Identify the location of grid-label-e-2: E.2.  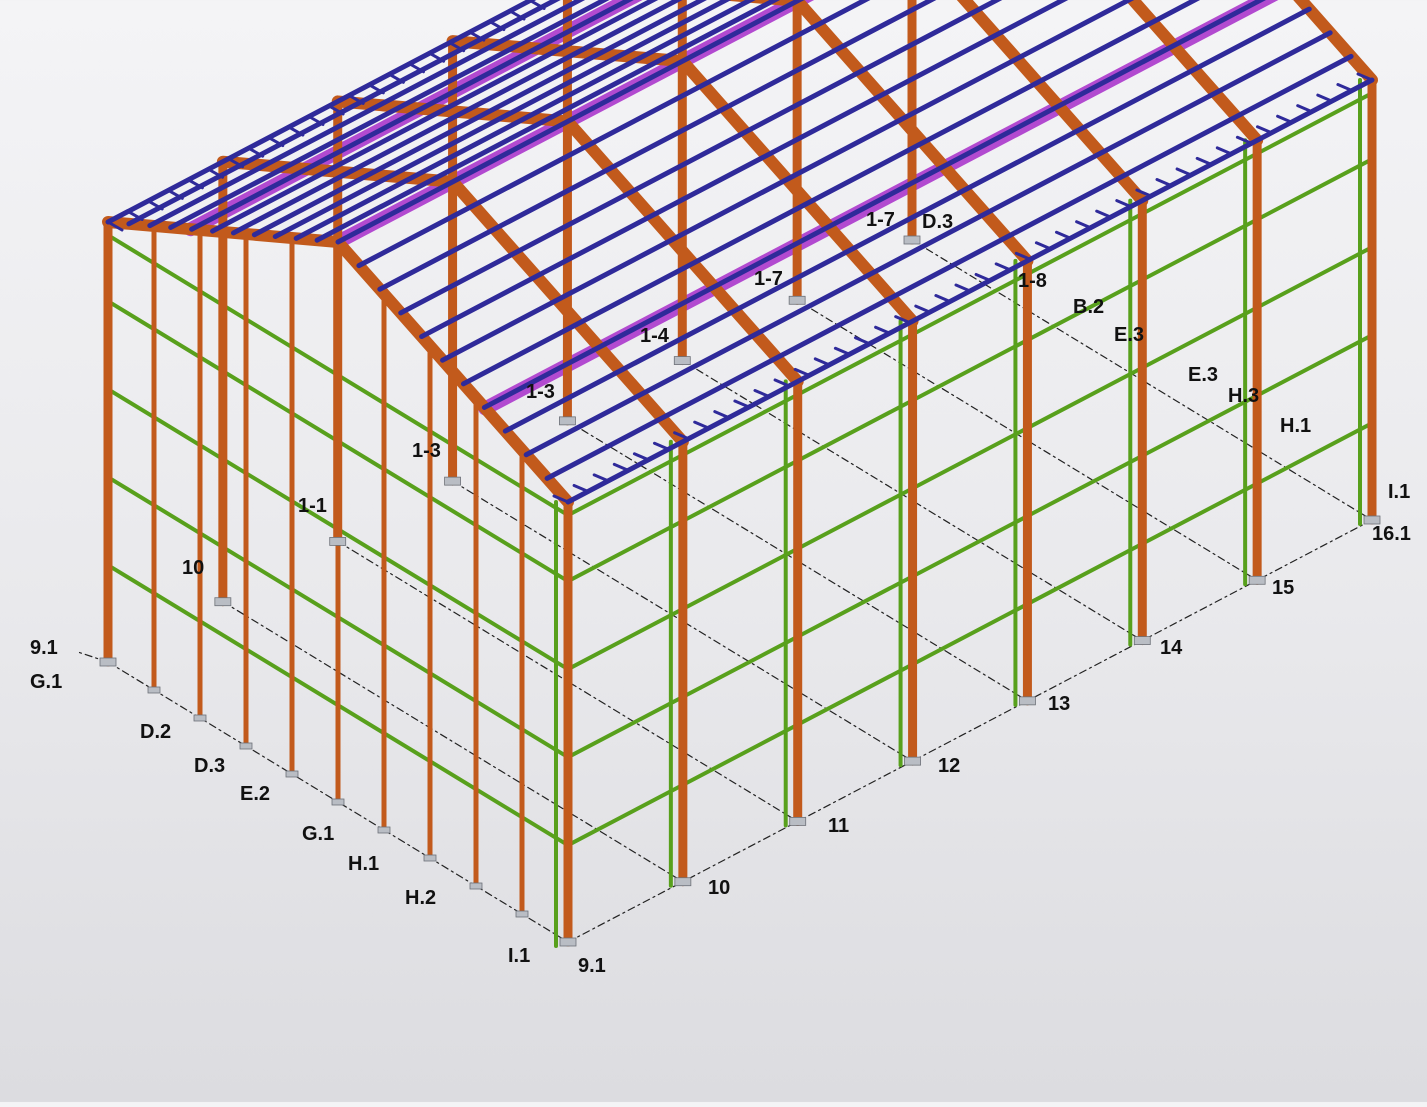
(255, 794).